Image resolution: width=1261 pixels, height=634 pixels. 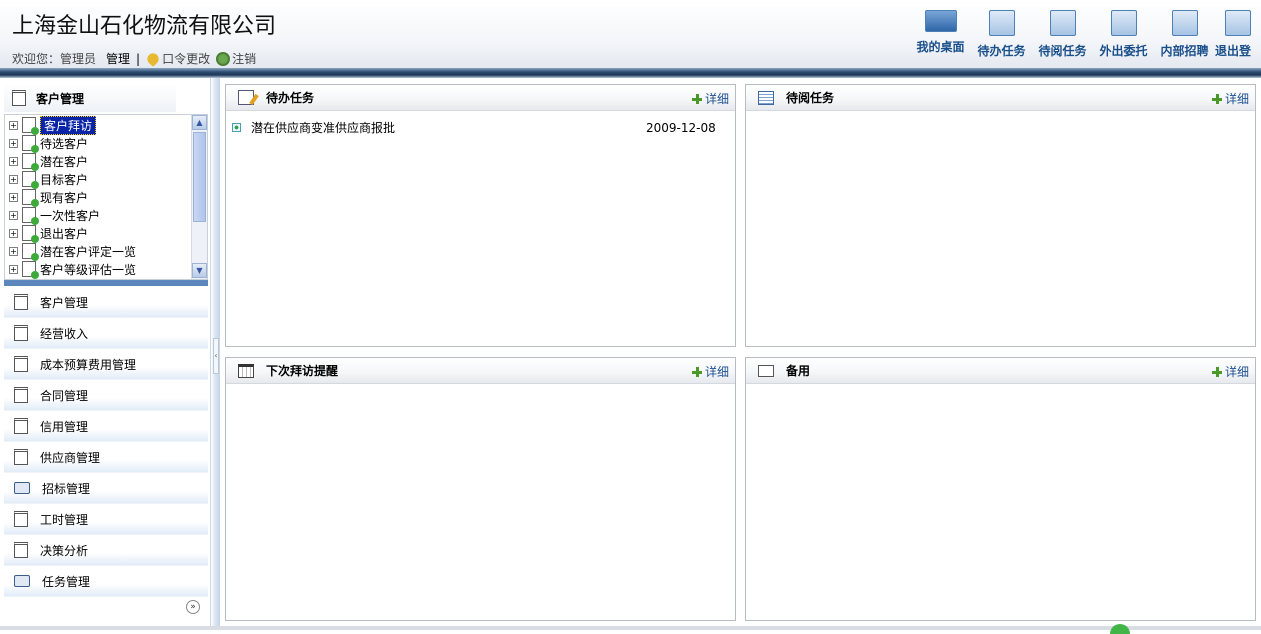 What do you see at coordinates (144, 26) in the screenshot?
I see `company-title: 上海金山石化物流有限公司` at bounding box center [144, 26].